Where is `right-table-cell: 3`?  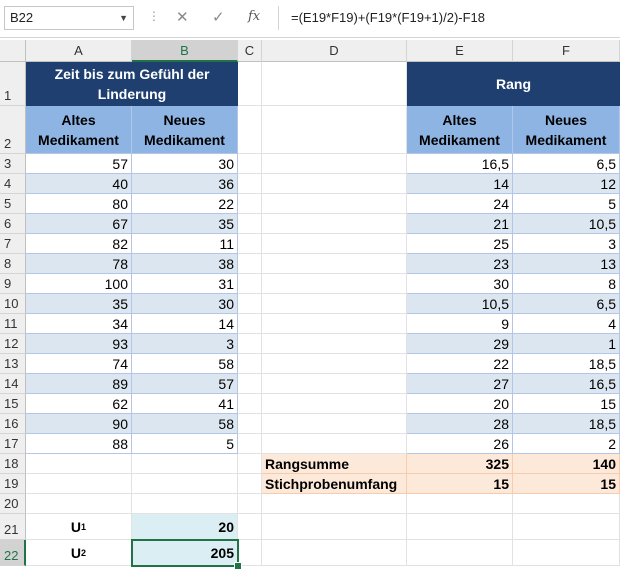
right-table-cell: 3 is located at coordinates (566, 244).